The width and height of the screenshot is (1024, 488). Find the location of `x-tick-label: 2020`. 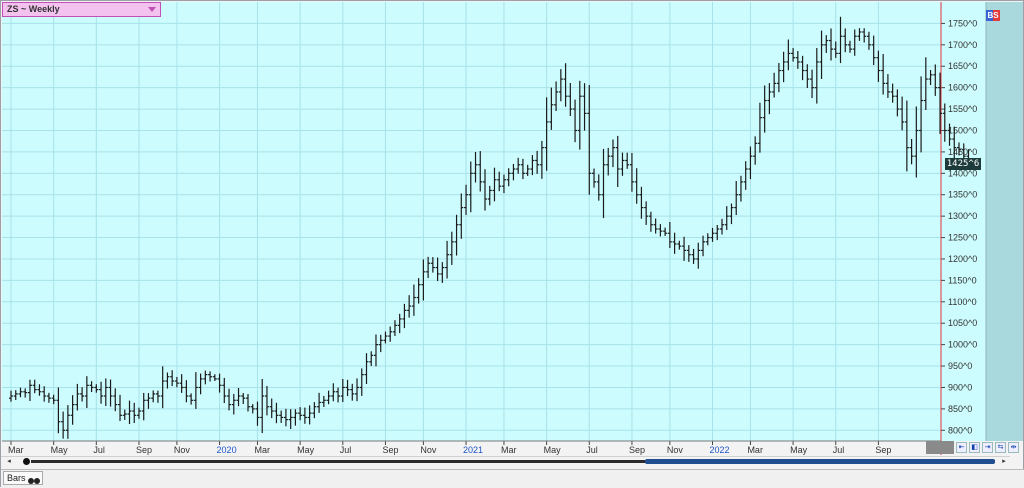

x-tick-label: 2020 is located at coordinates (227, 450).